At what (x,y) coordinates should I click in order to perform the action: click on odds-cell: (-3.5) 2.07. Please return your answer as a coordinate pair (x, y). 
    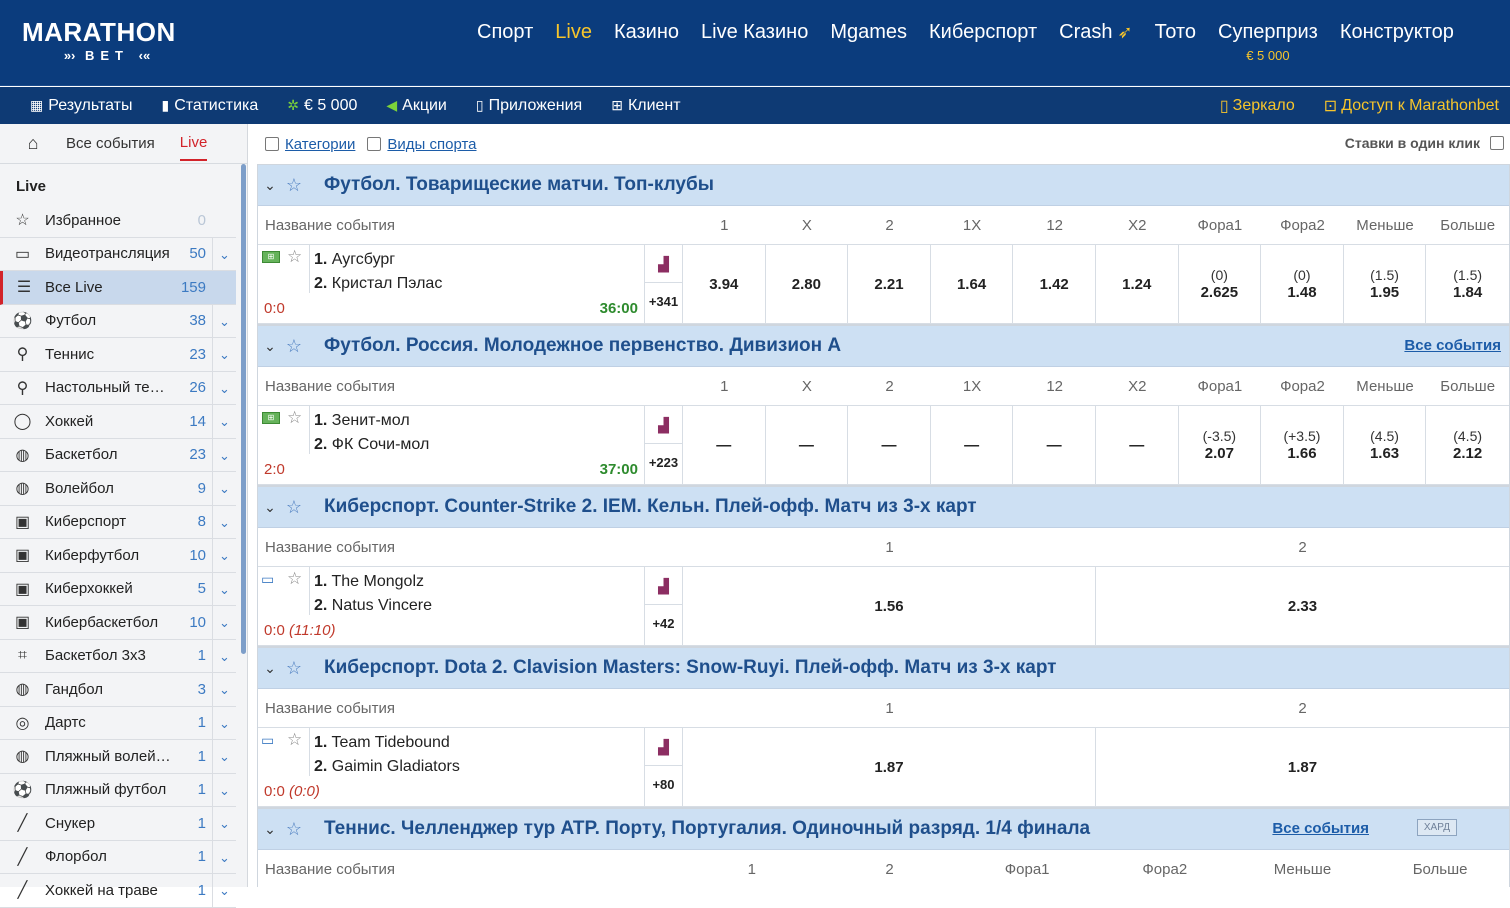
    Looking at the image, I should click on (1220, 445).